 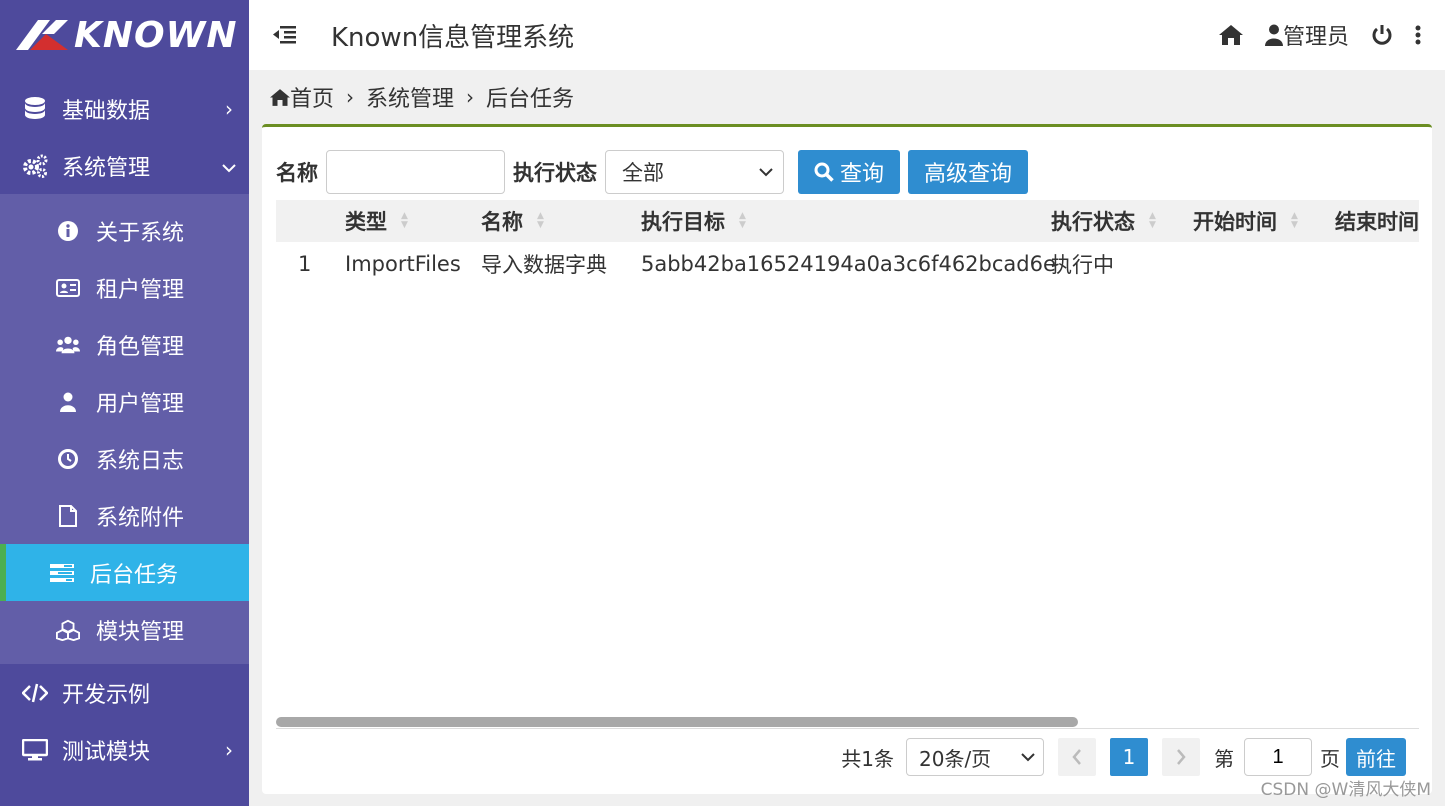 What do you see at coordinates (1370, 221) in the screenshot?
I see `column-header-end-time: 结束时间` at bounding box center [1370, 221].